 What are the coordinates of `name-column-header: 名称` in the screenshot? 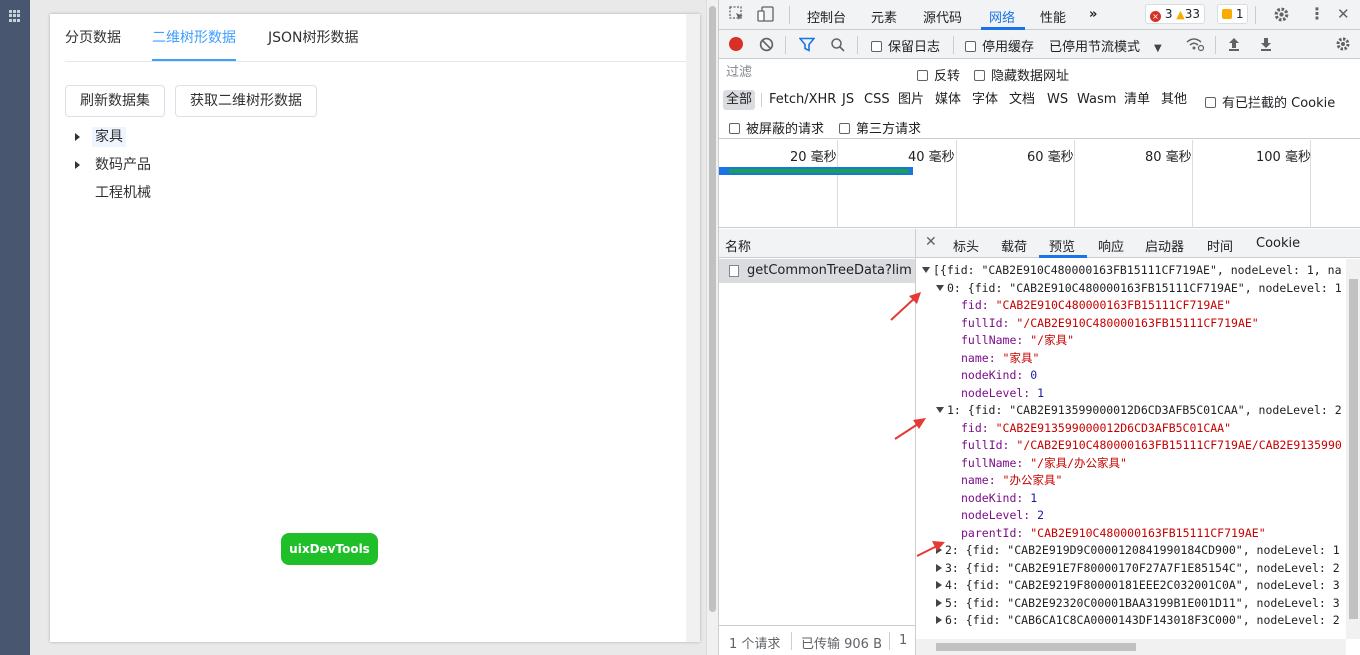 It's located at (738, 245).